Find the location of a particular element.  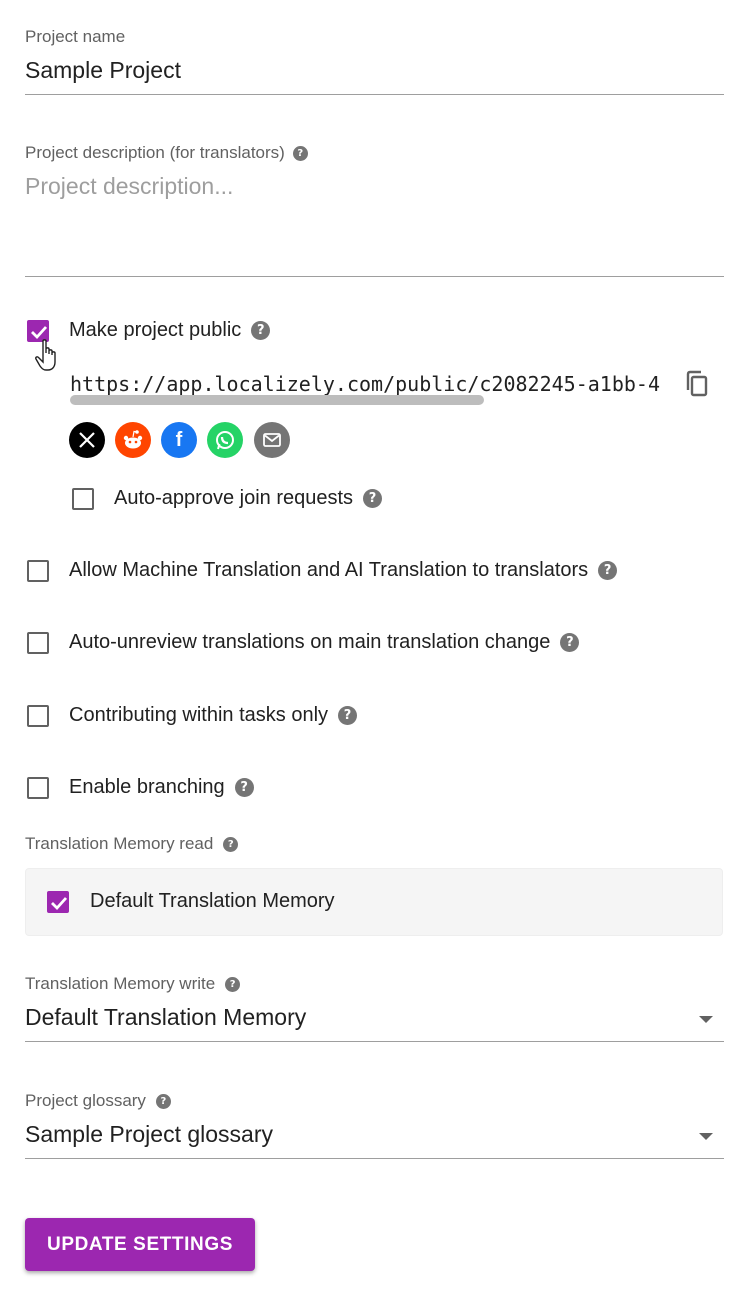

project-description-label: Project description (for translators) is located at coordinates (155, 152).